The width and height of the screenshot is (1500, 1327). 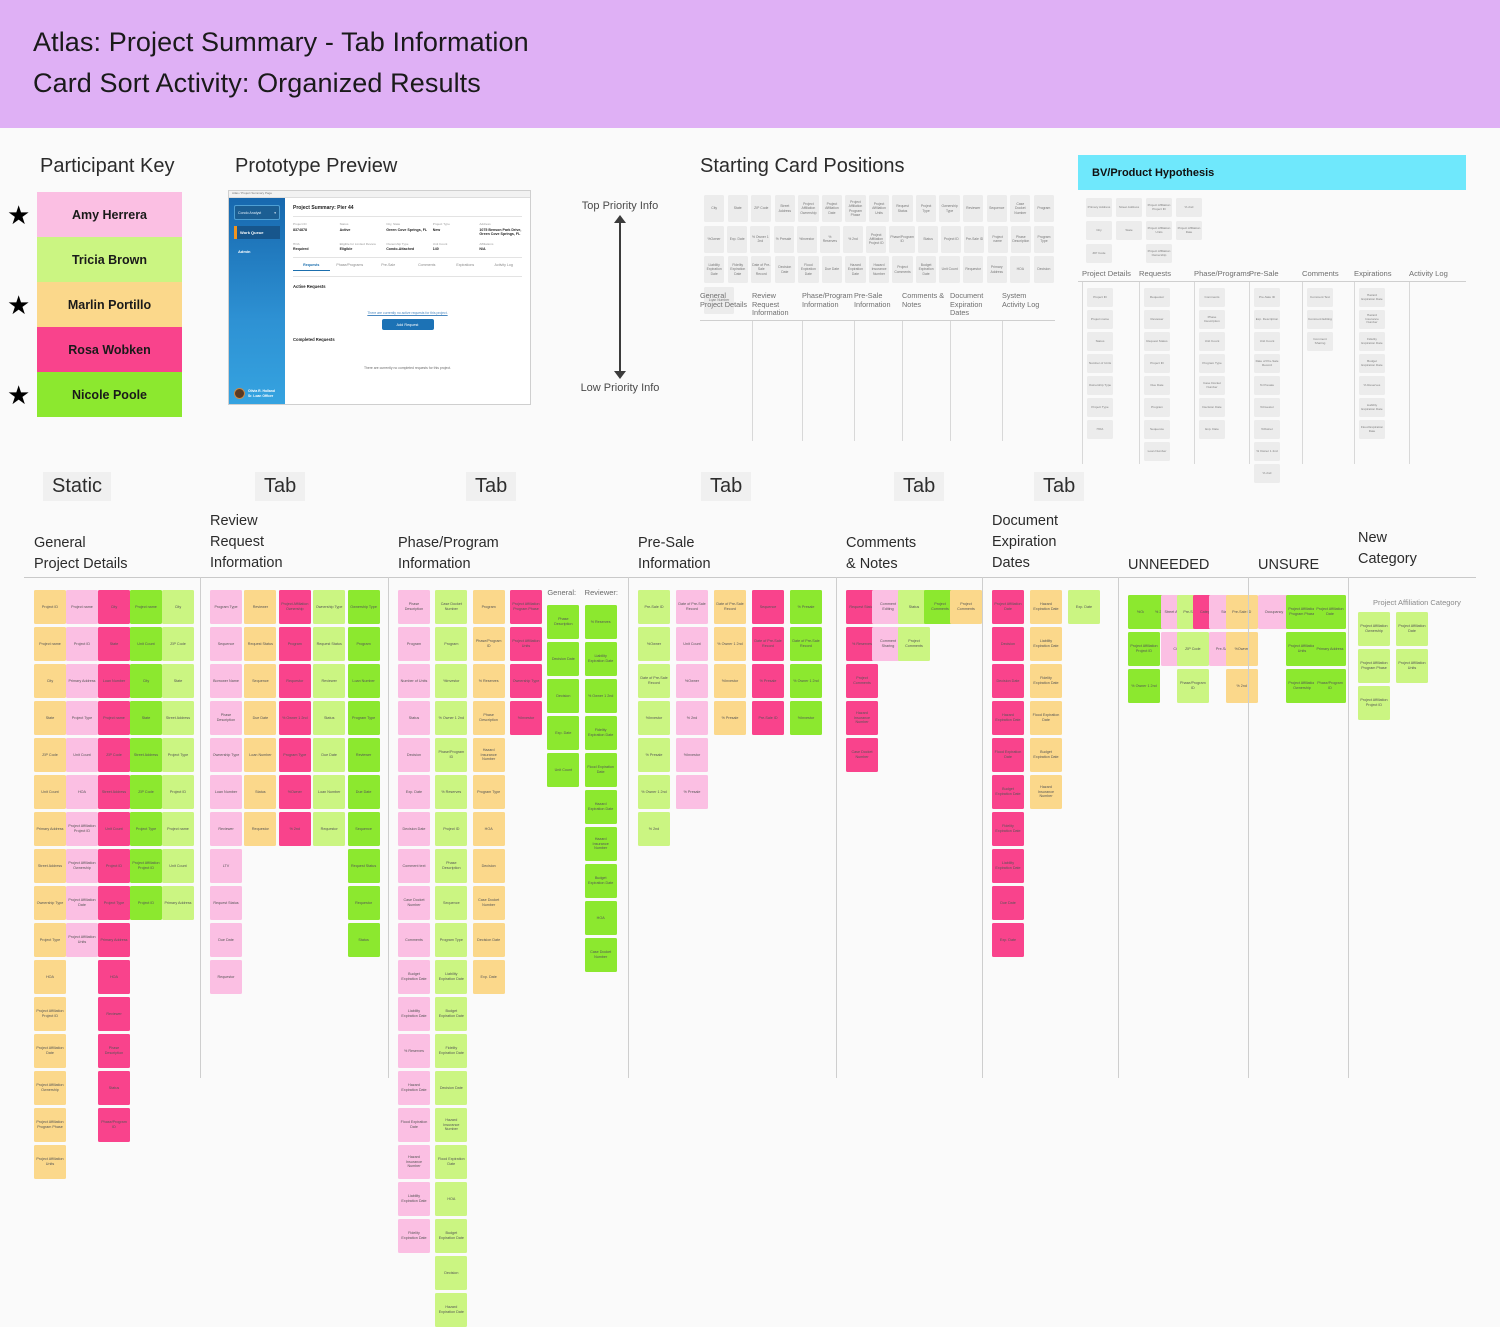 What do you see at coordinates (50, 1125) in the screenshot?
I see `sticky-note-card: Project Affiliation Program Phase` at bounding box center [50, 1125].